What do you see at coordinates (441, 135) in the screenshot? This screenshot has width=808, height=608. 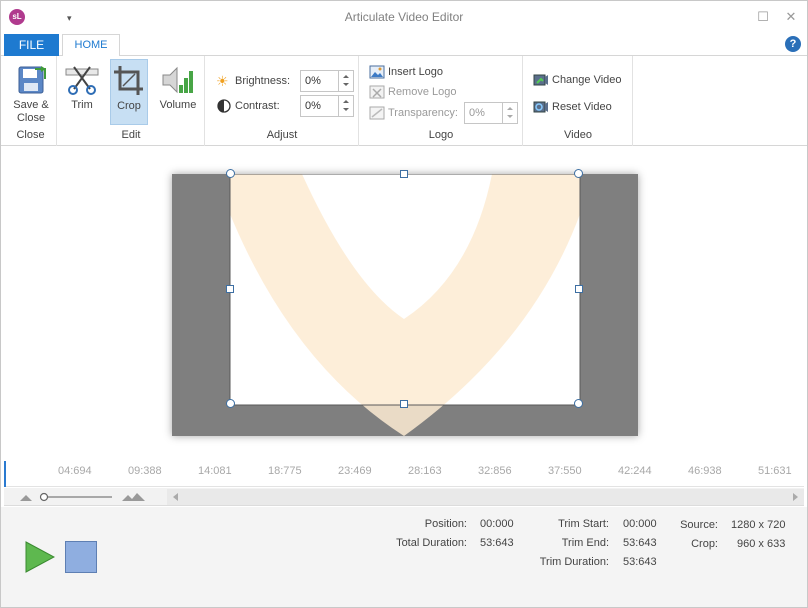 I see `logo-group-label: Logo` at bounding box center [441, 135].